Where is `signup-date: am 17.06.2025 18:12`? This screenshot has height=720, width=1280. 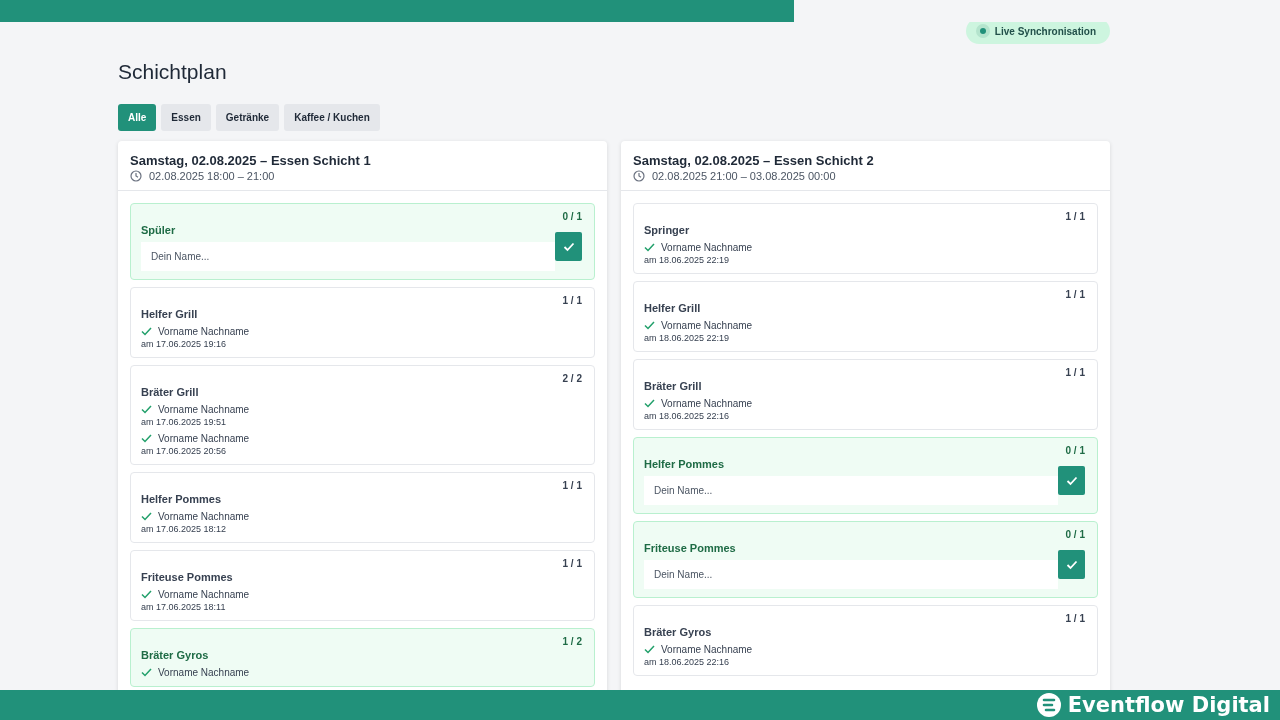
signup-date: am 17.06.2025 18:12 is located at coordinates (184, 529).